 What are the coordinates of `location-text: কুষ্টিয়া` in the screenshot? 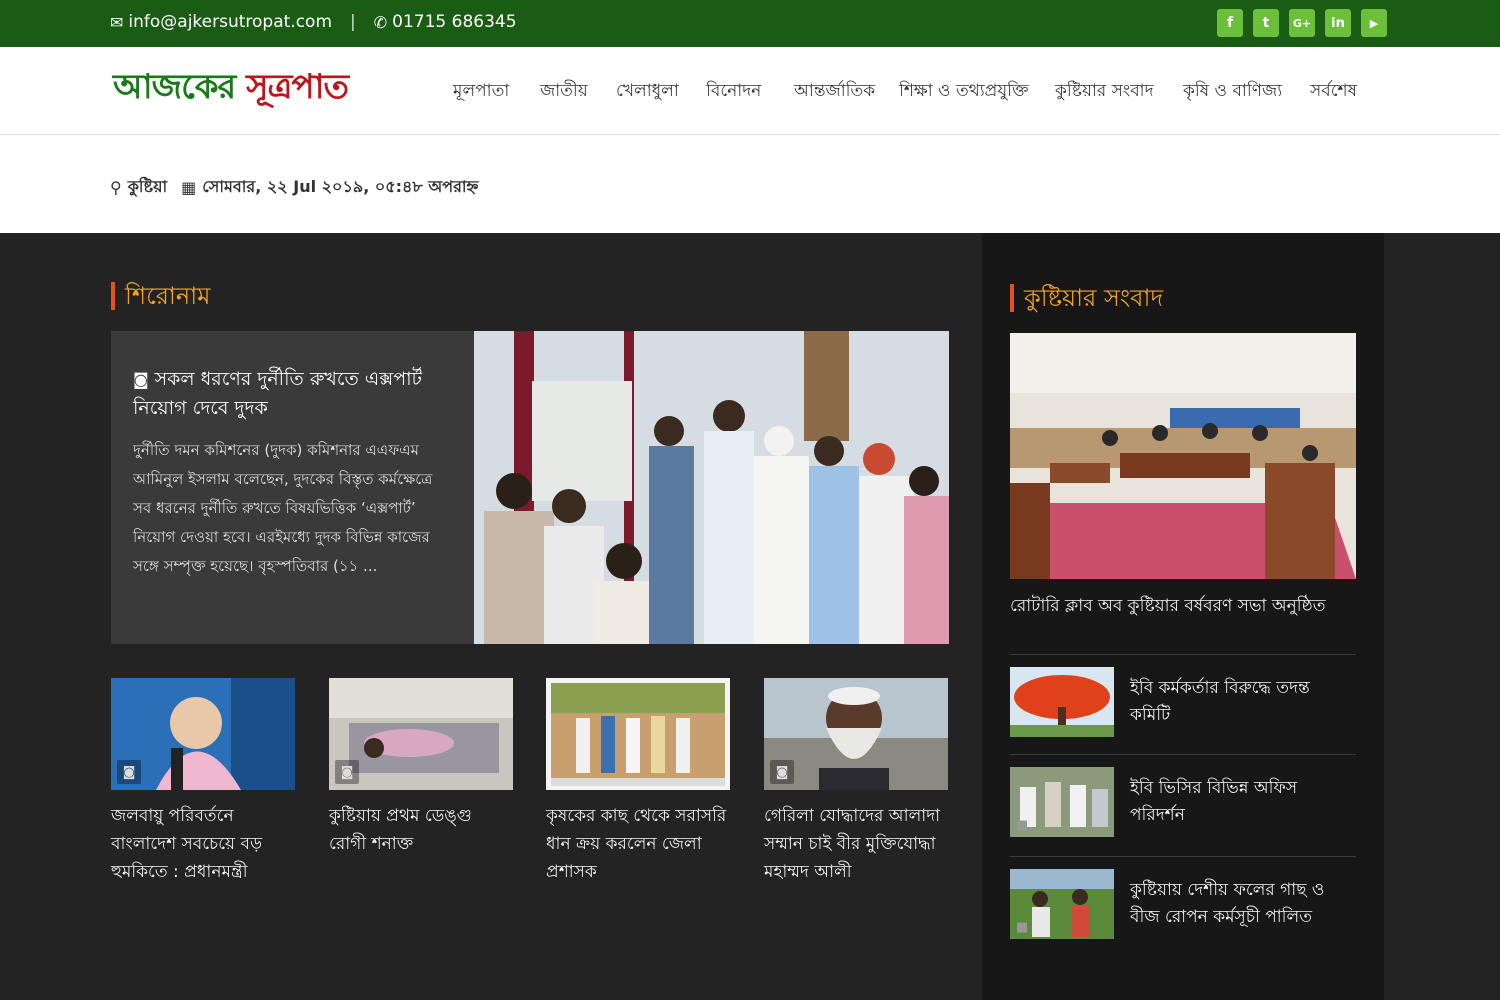 It's located at (147, 186).